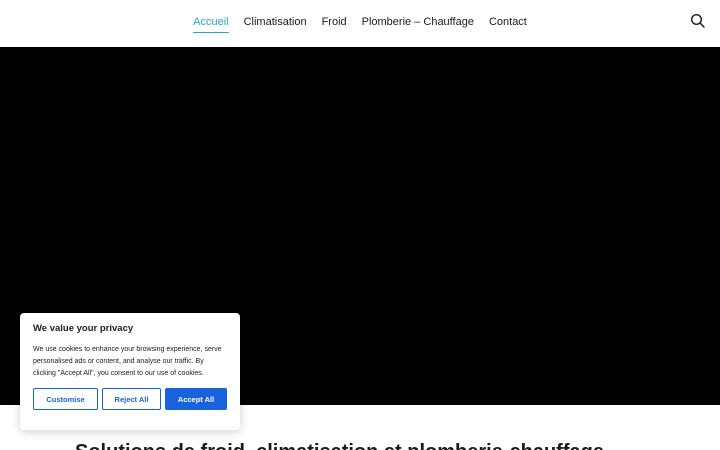 The width and height of the screenshot is (720, 450). I want to click on nav-item-froid: Froid, so click(334, 22).